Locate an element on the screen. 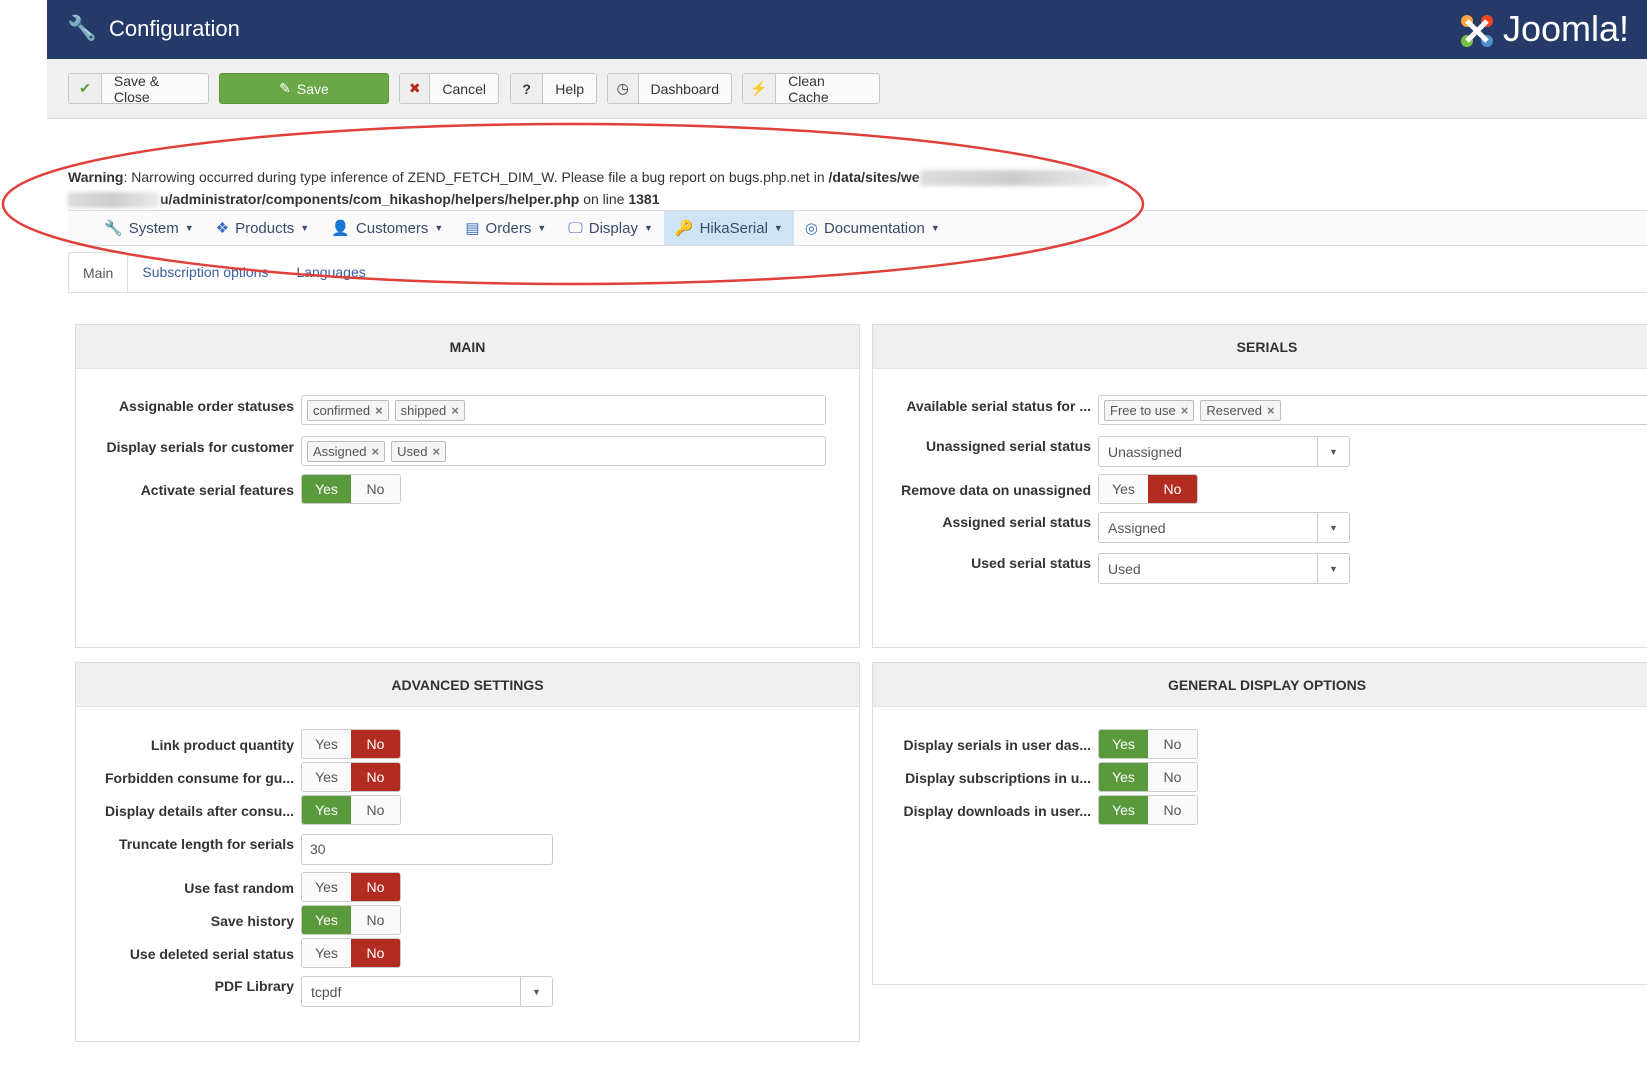 The image size is (1647, 1080). select-dropdown: Unassigned ▼ is located at coordinates (1224, 451).